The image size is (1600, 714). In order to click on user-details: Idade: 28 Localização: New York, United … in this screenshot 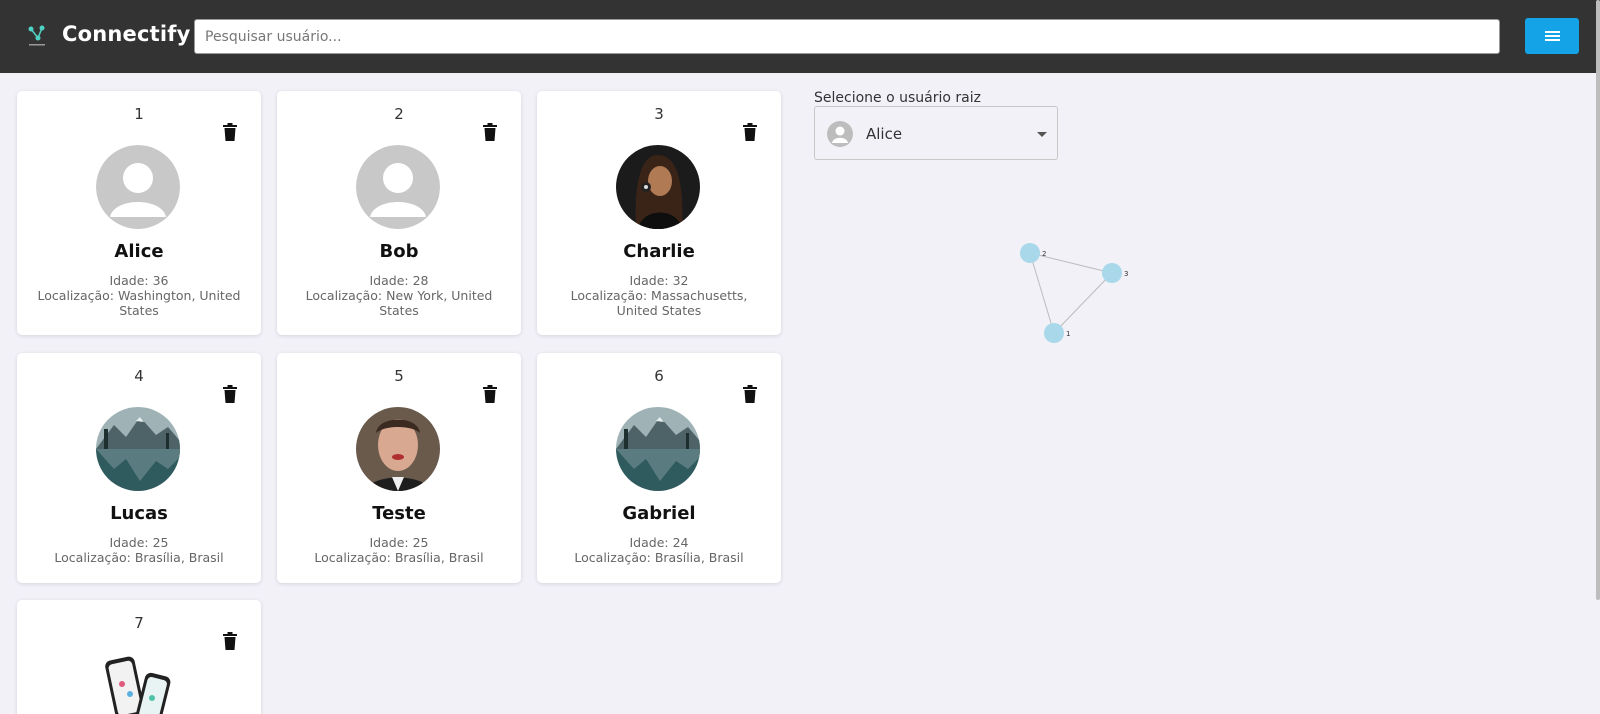, I will do `click(399, 295)`.